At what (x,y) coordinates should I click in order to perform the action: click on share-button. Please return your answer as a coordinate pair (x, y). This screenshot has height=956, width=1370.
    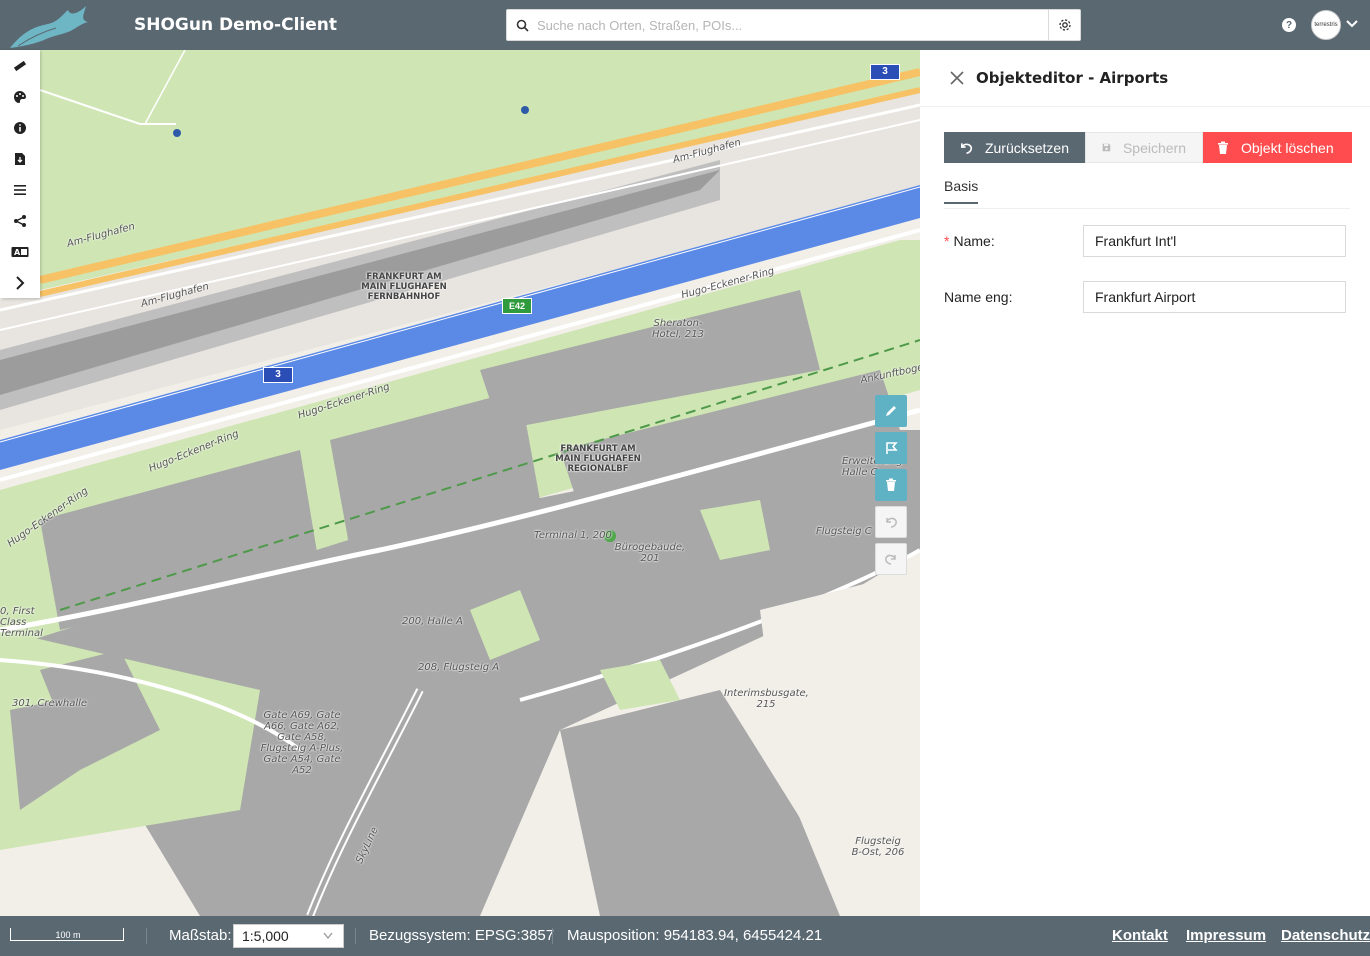
    Looking at the image, I should click on (20, 220).